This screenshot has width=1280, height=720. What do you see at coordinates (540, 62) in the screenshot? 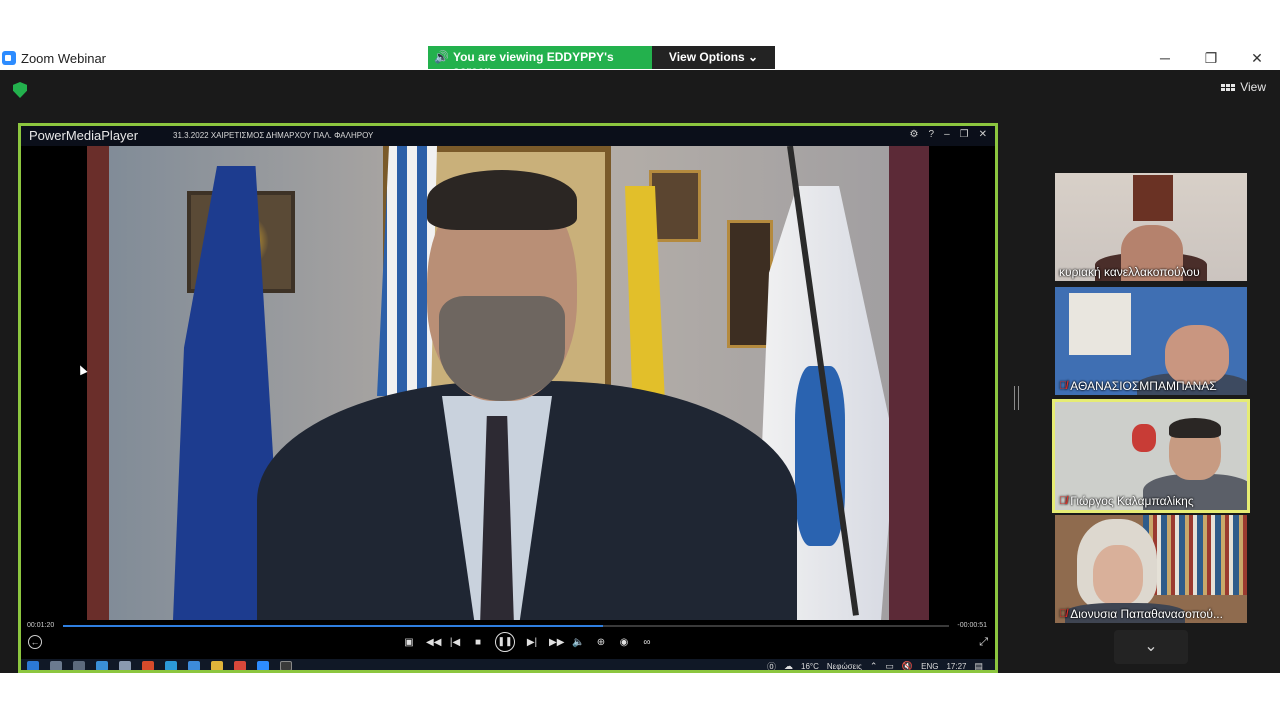
I see `viewing-screen-indicator: 🔊 You are viewing EDDYPPY's screen` at bounding box center [540, 62].